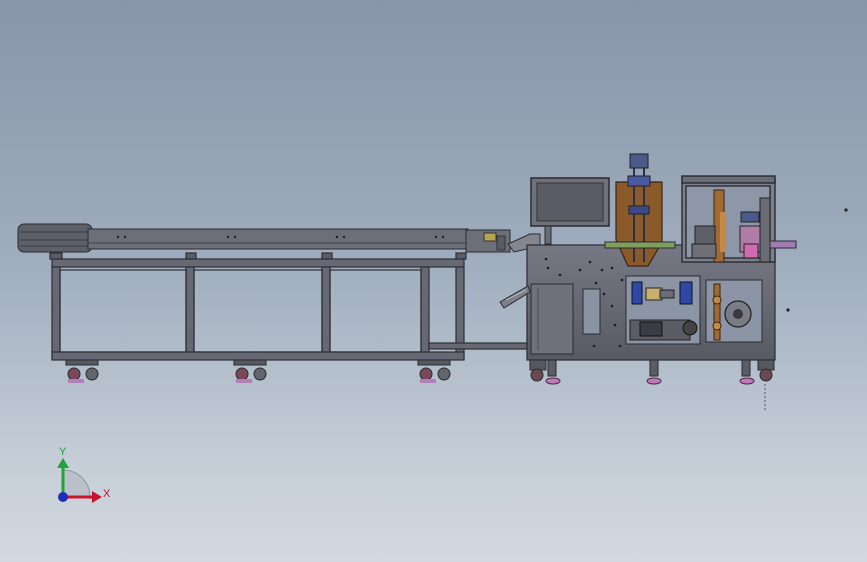 The width and height of the screenshot is (867, 562). I want to click on film-holder, so click(515, 297).